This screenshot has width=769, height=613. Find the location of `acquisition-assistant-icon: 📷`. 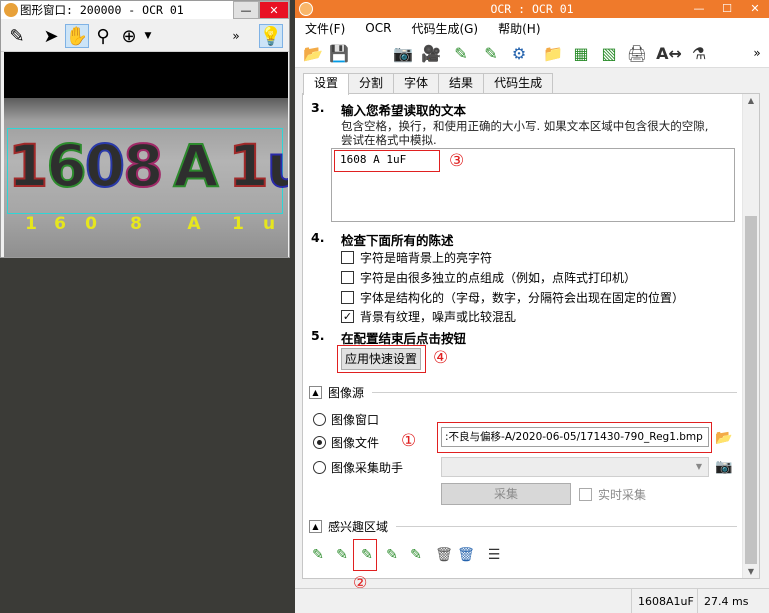

acquisition-assistant-icon: 📷 is located at coordinates (724, 467).